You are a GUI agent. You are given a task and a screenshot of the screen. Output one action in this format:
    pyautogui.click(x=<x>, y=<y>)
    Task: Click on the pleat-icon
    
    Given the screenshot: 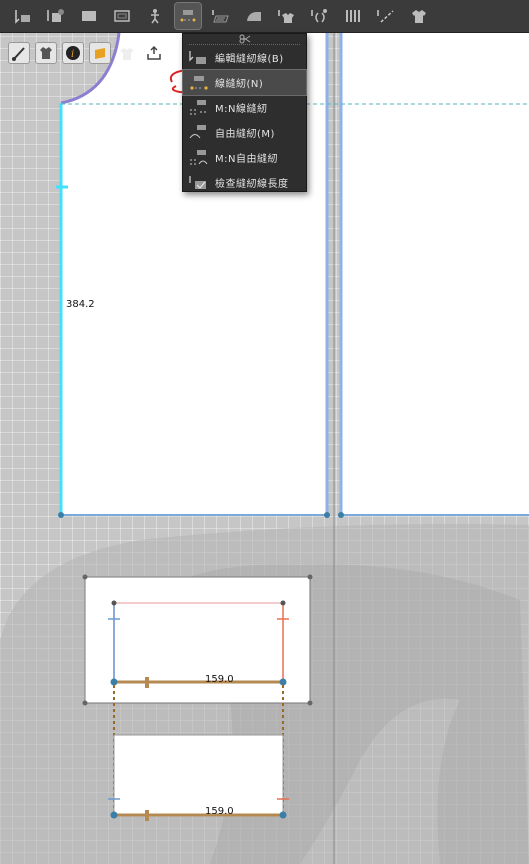 What is the action you would take?
    pyautogui.click(x=353, y=16)
    